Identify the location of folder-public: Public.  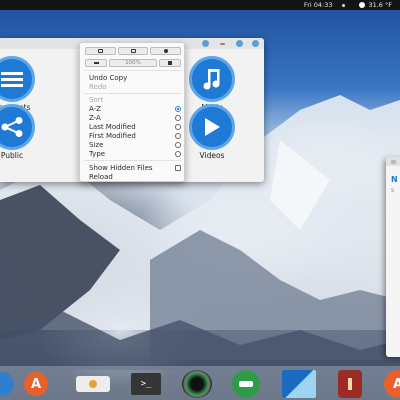
(21, 132).